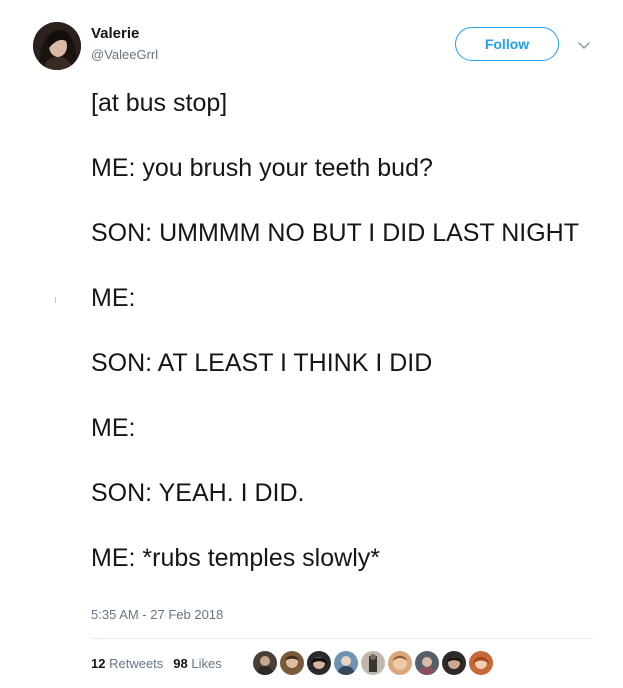  I want to click on tweet-stats: 12 Retweets 98 Likes, so click(156, 664).